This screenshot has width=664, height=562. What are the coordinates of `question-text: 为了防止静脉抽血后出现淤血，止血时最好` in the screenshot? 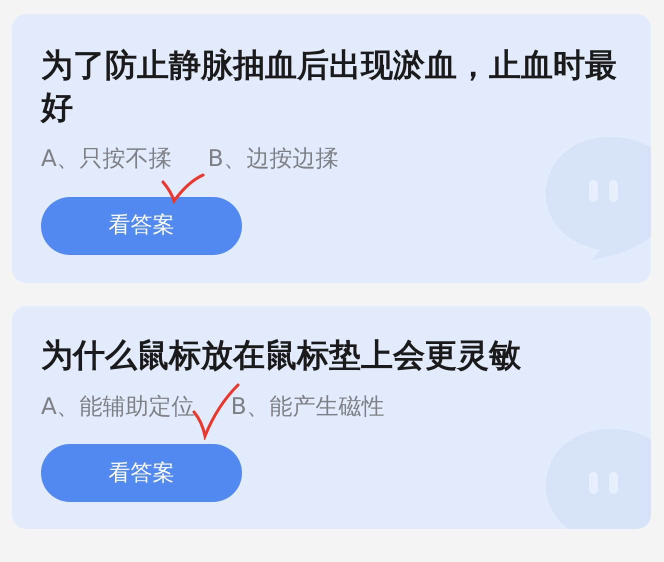 It's located at (329, 86).